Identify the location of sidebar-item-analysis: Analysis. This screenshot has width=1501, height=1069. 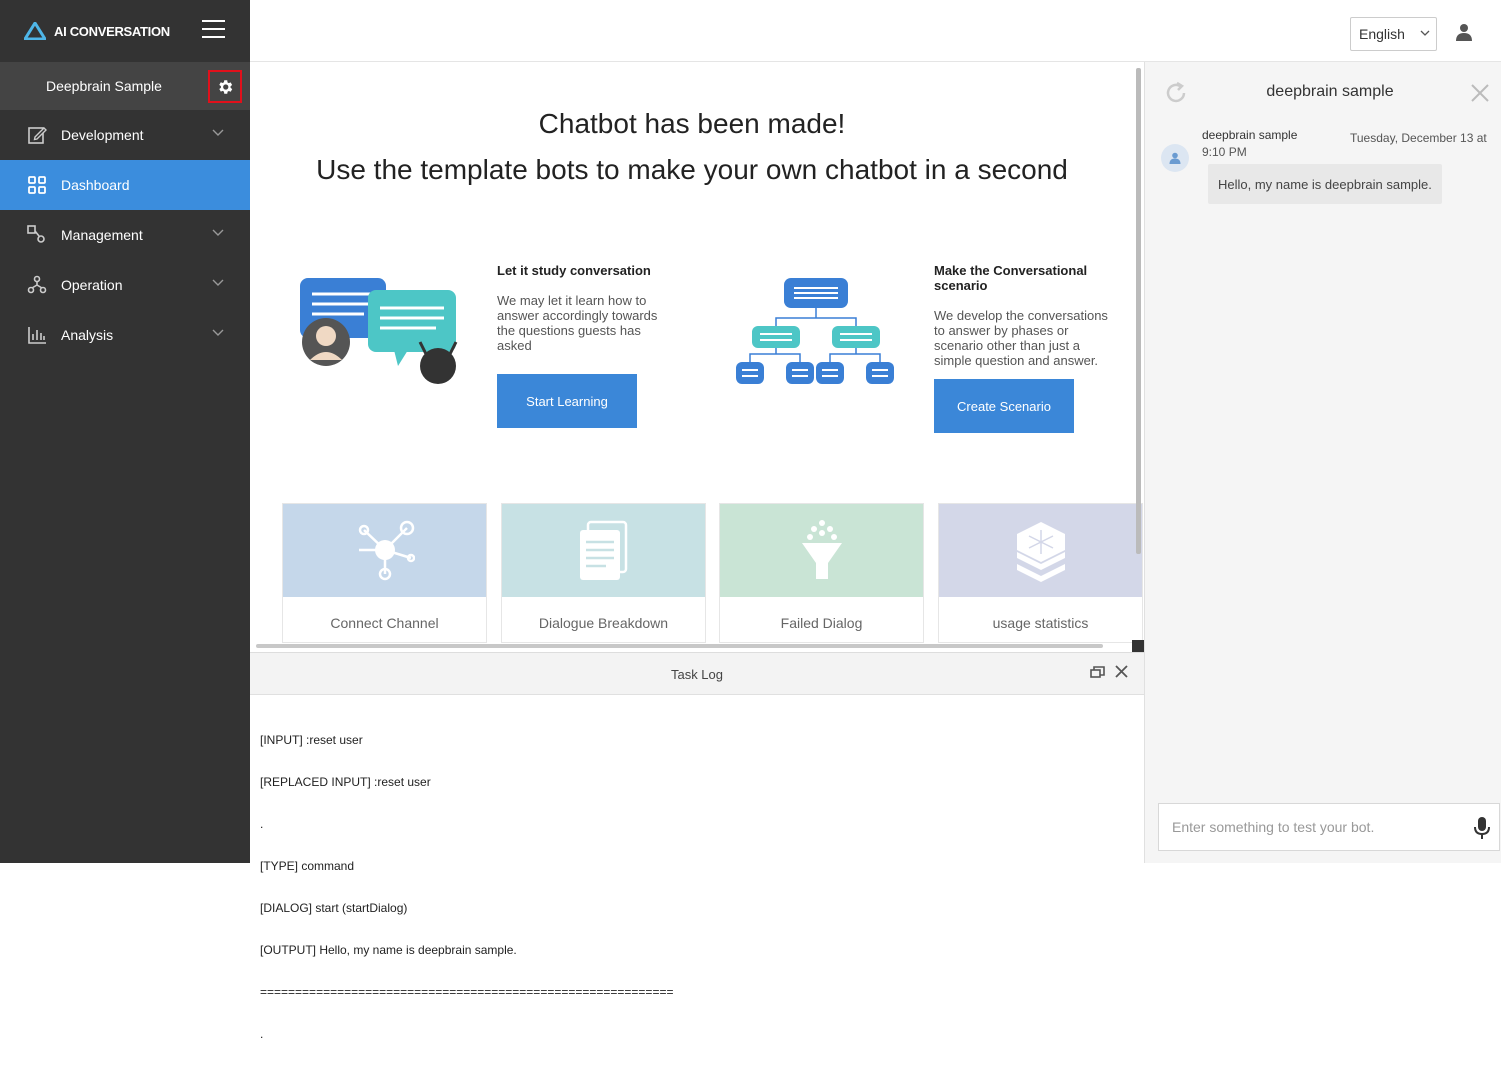
(125, 335).